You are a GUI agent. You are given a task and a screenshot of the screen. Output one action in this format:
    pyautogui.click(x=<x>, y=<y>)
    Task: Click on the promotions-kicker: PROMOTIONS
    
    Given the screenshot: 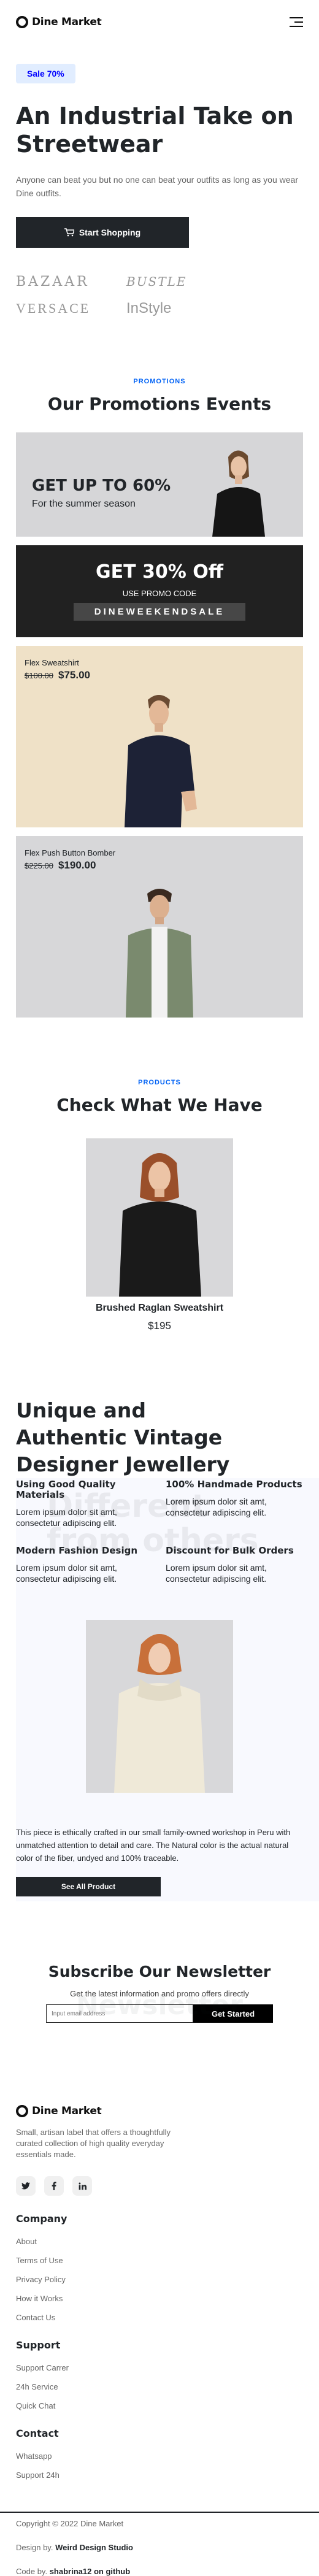 What is the action you would take?
    pyautogui.click(x=159, y=381)
    